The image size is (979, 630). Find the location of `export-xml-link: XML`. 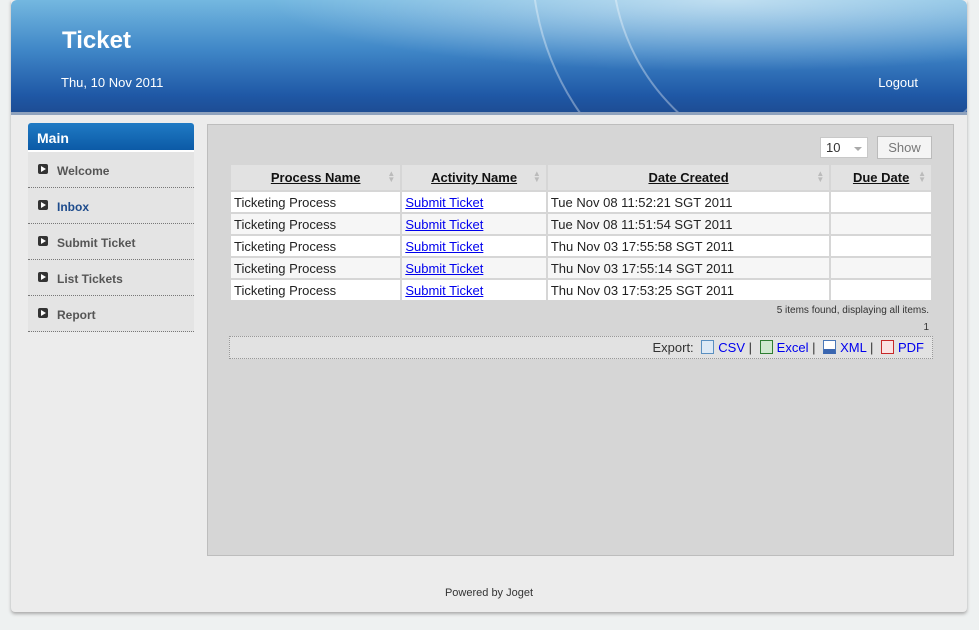

export-xml-link: XML is located at coordinates (853, 347).